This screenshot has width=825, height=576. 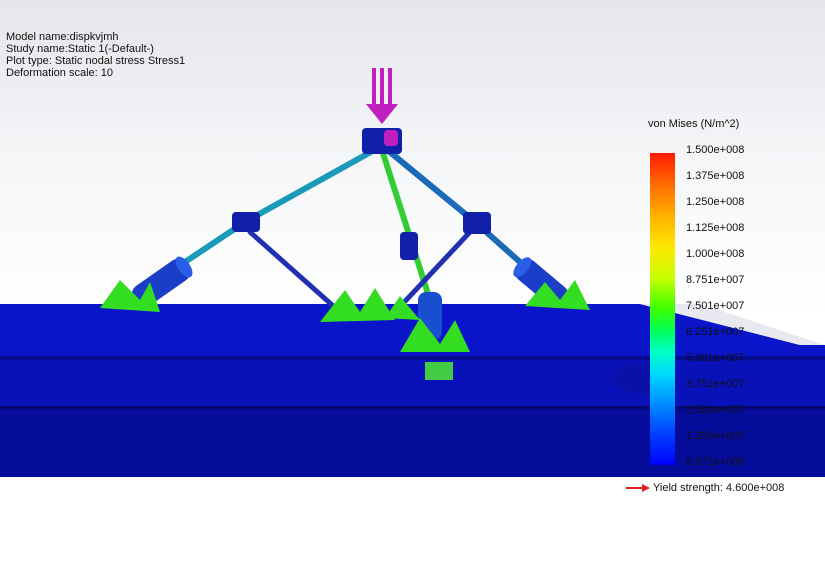 I want to click on yield-strength-indicator: Yield strength: 4.600e+008, so click(x=705, y=488).